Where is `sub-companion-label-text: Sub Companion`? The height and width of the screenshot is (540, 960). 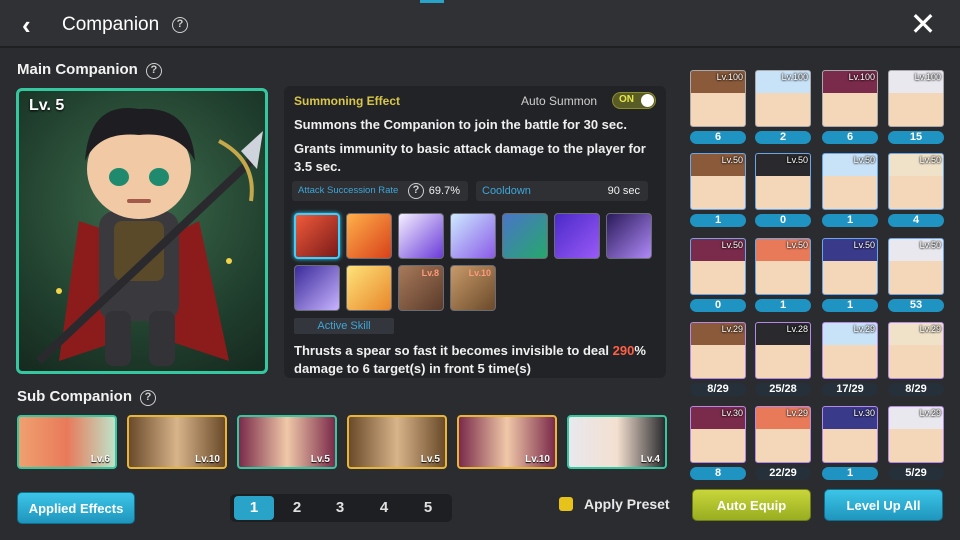 sub-companion-label-text: Sub Companion is located at coordinates (74, 396).